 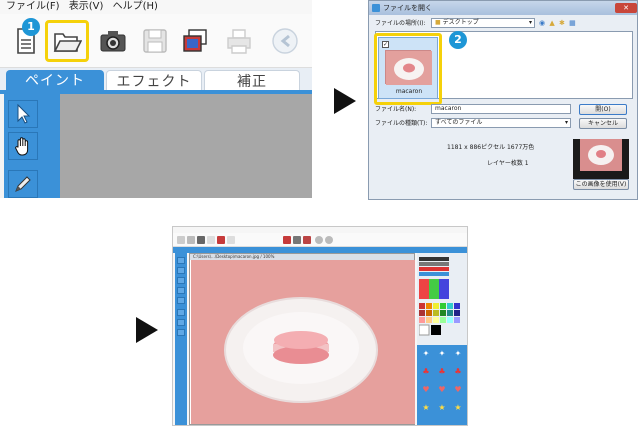 What do you see at coordinates (601, 184) in the screenshot?
I see `use-image-button: この画像を使用(V)` at bounding box center [601, 184].